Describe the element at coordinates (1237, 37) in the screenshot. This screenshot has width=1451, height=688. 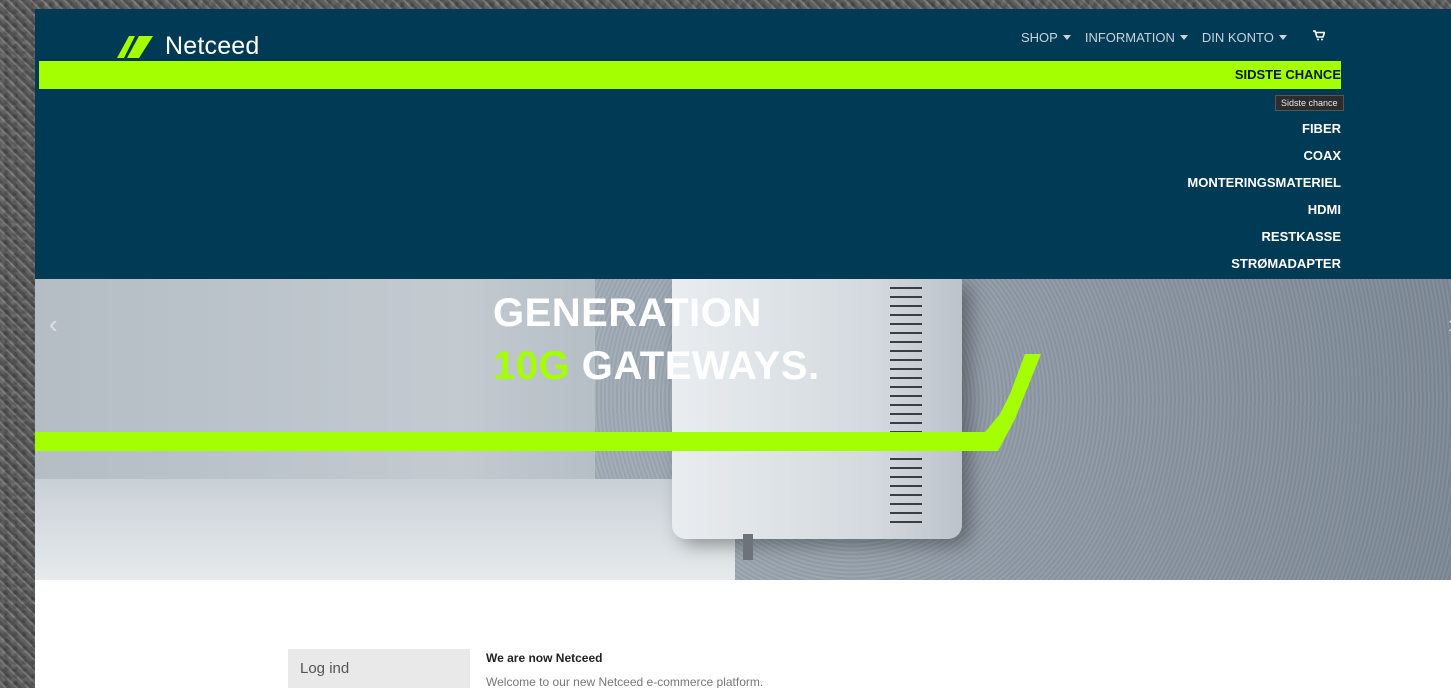
I see `nav-din-konto-label: DIN KONTO` at that location.